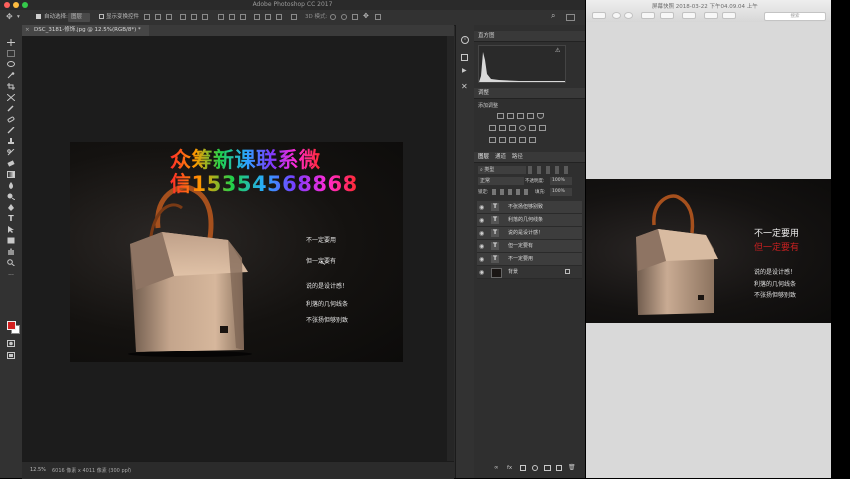  I want to click on tab-channels: 通道, so click(500, 157).